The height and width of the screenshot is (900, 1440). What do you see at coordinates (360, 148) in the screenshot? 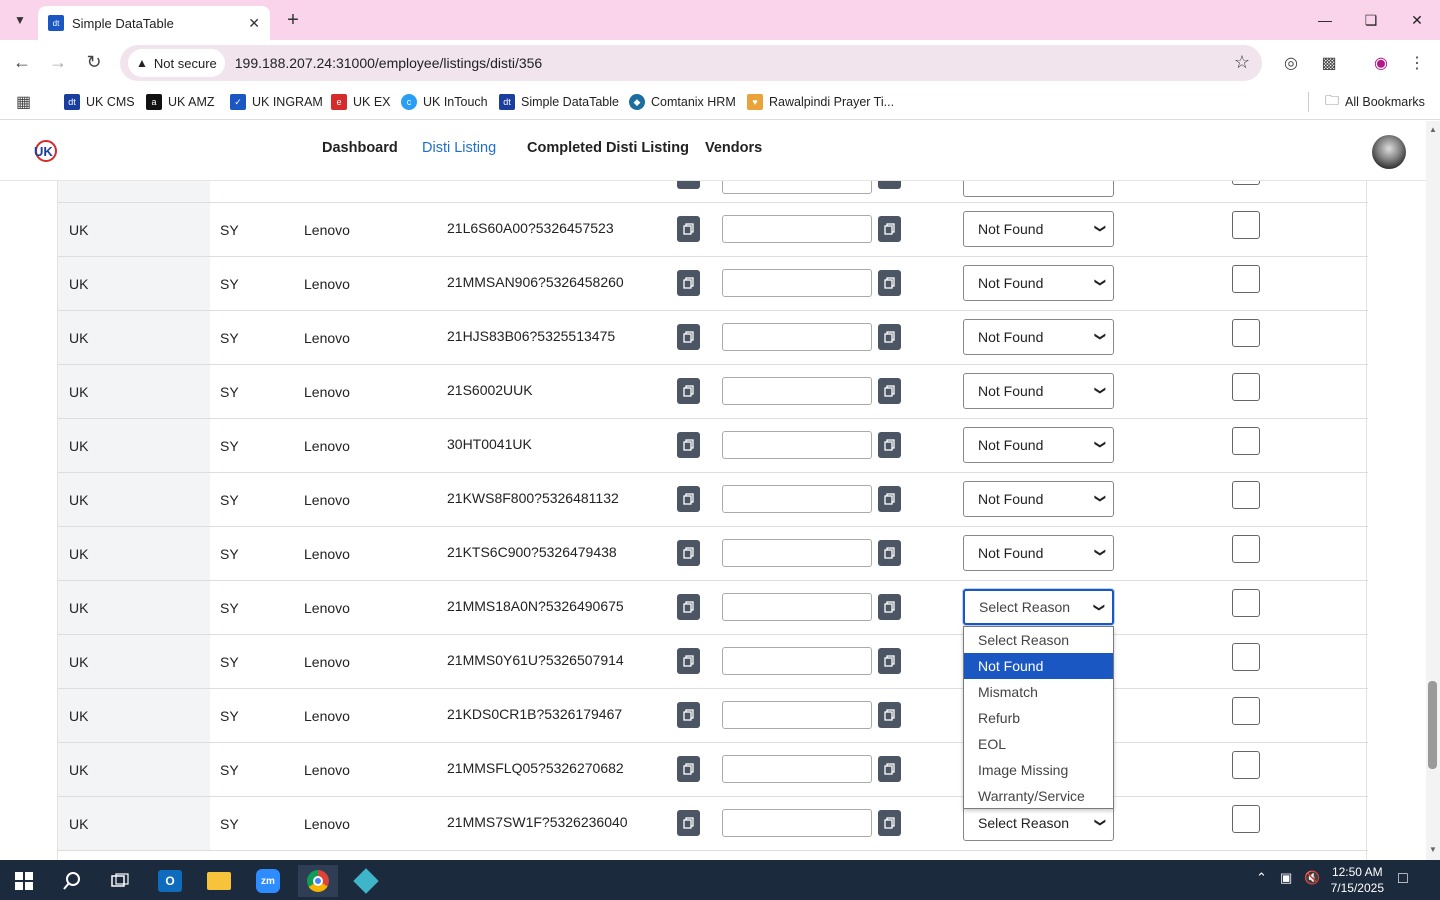
I see `nav-dashboard: Dashboard` at bounding box center [360, 148].